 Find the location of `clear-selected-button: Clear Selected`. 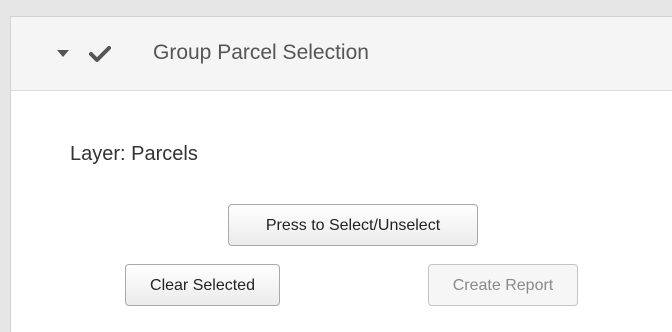

clear-selected-button: Clear Selected is located at coordinates (202, 285).